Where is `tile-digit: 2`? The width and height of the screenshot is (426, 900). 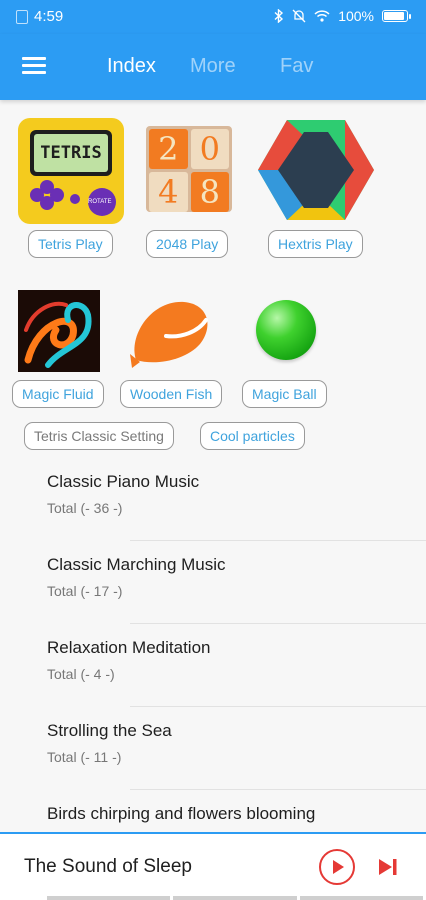 tile-digit: 2 is located at coordinates (168, 149).